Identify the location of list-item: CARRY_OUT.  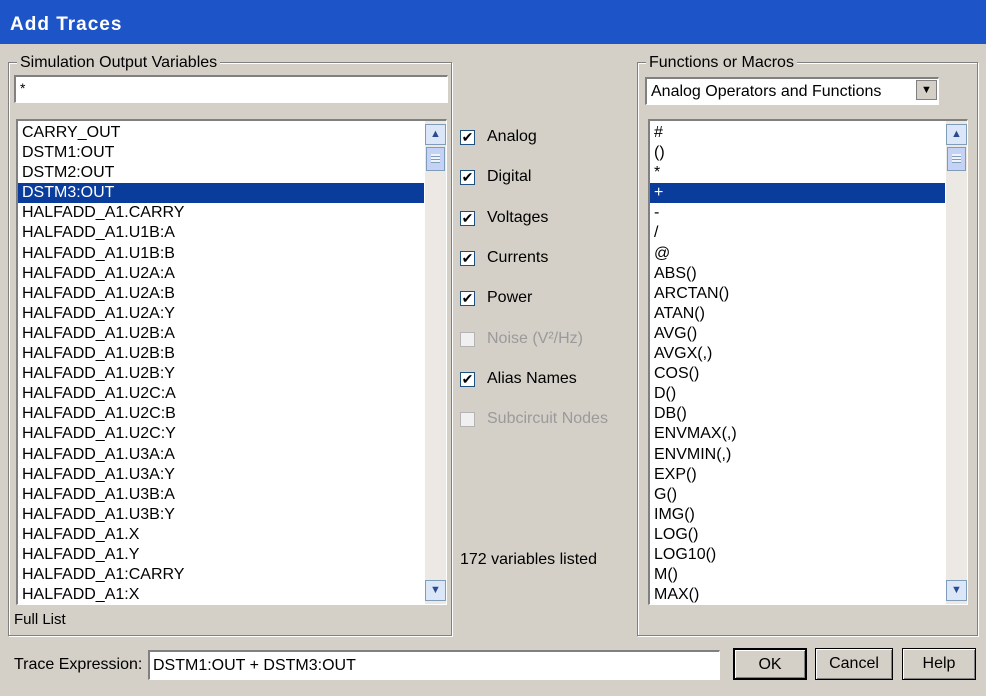
(221, 133).